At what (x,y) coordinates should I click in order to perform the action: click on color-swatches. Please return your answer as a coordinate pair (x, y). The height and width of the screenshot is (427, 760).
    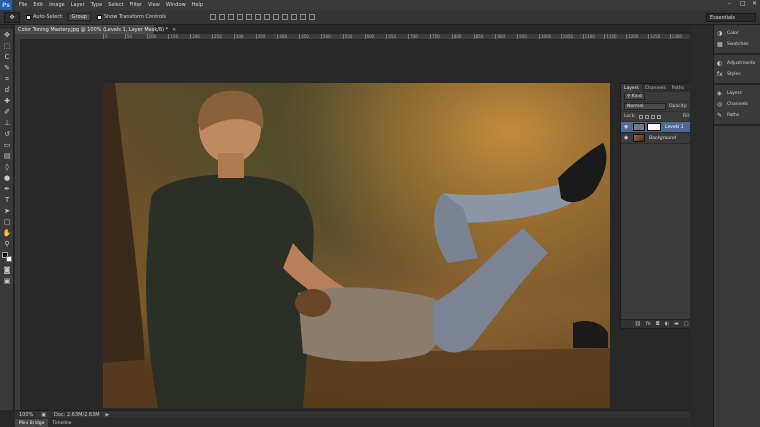
    Looking at the image, I should click on (7, 257).